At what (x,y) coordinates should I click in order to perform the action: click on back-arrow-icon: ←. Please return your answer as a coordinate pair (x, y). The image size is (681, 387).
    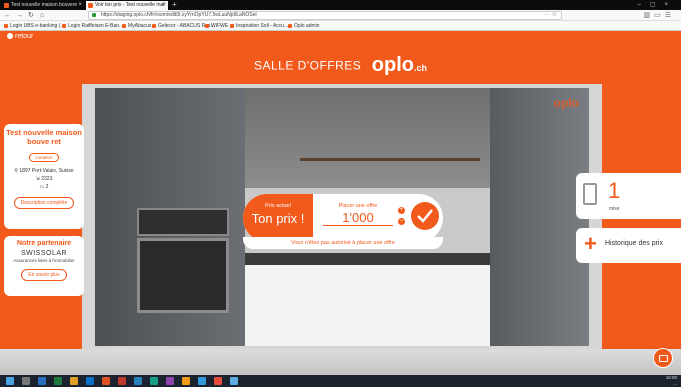
    Looking at the image, I should click on (7, 15).